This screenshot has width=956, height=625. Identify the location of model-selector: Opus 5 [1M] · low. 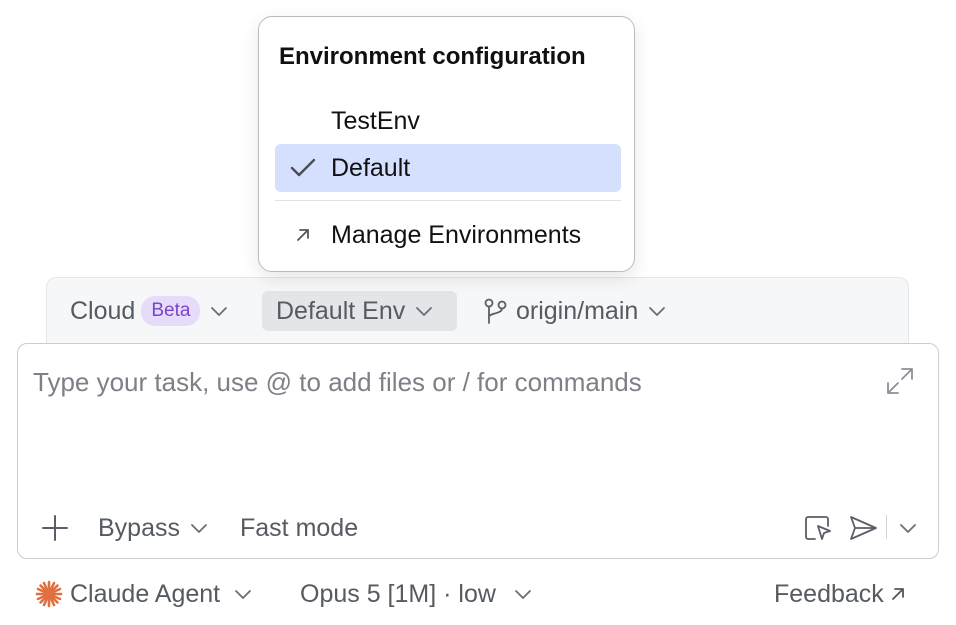
(416, 594).